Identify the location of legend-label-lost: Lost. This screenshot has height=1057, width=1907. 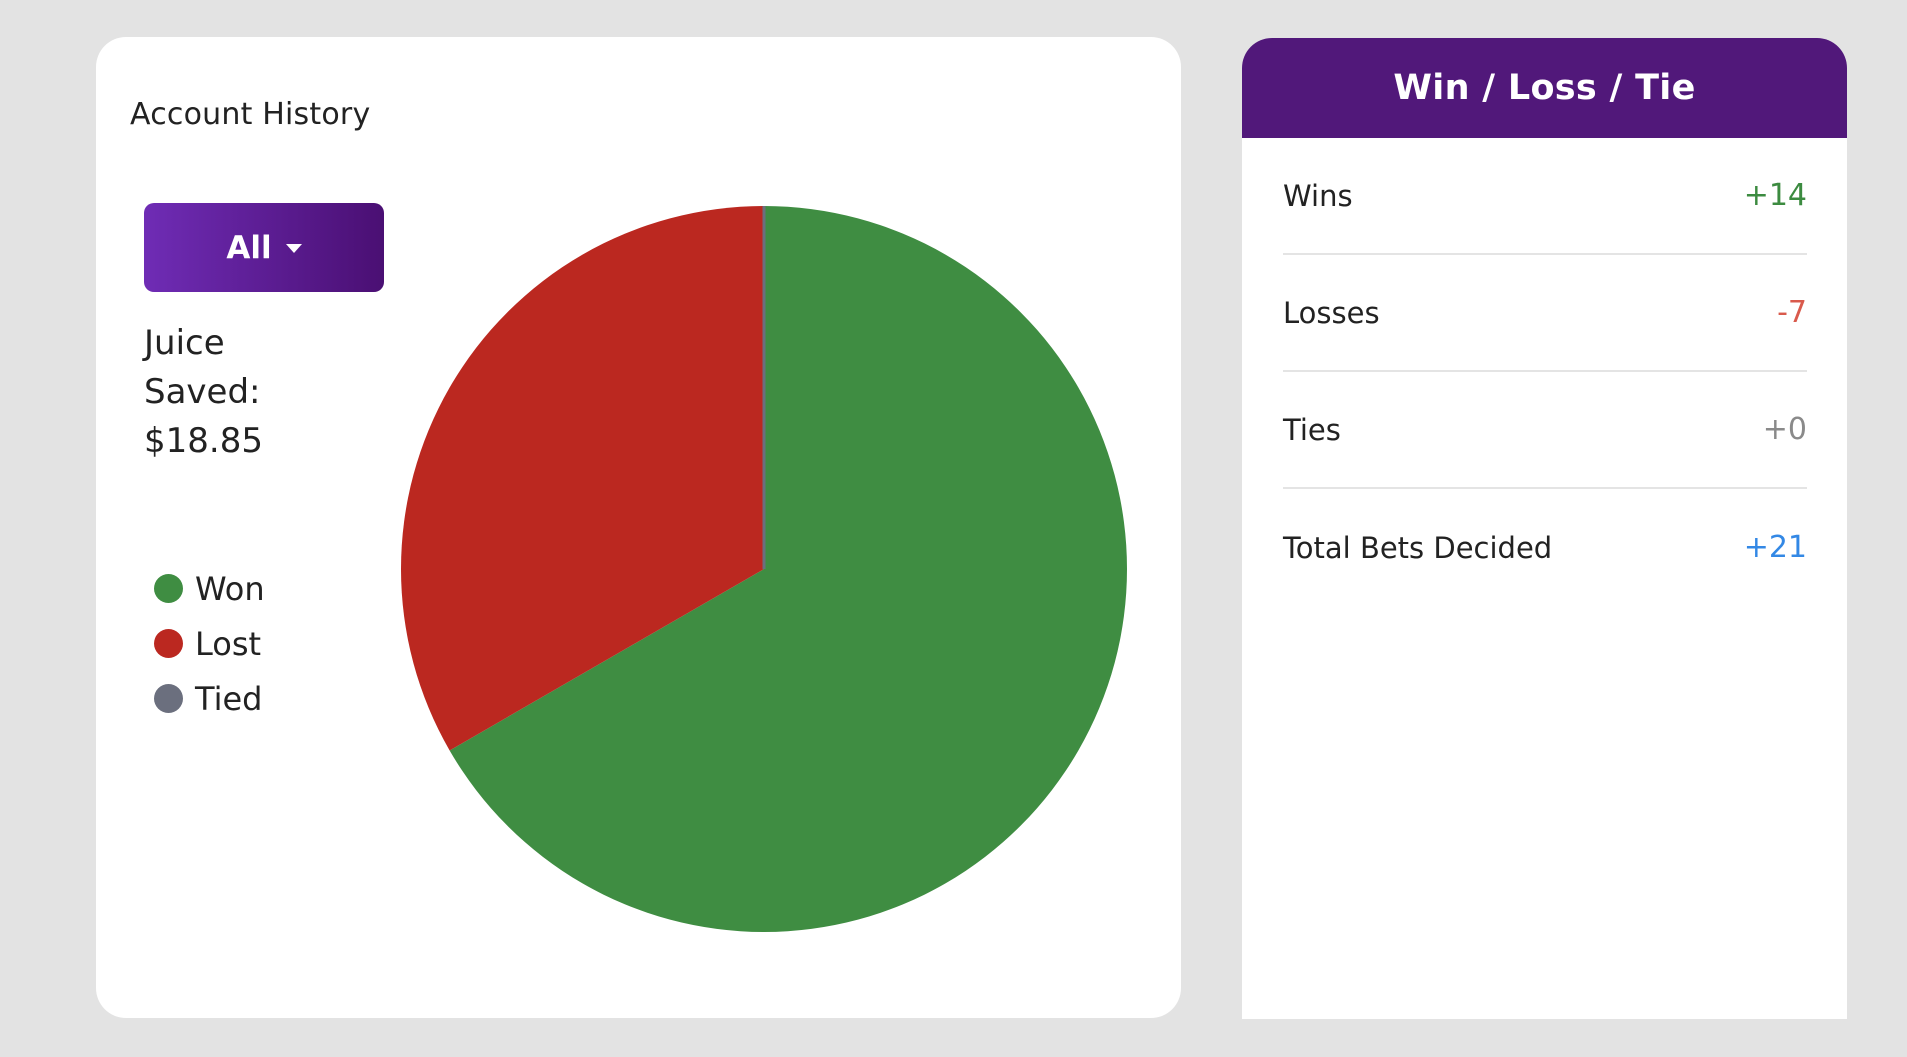
(228, 643).